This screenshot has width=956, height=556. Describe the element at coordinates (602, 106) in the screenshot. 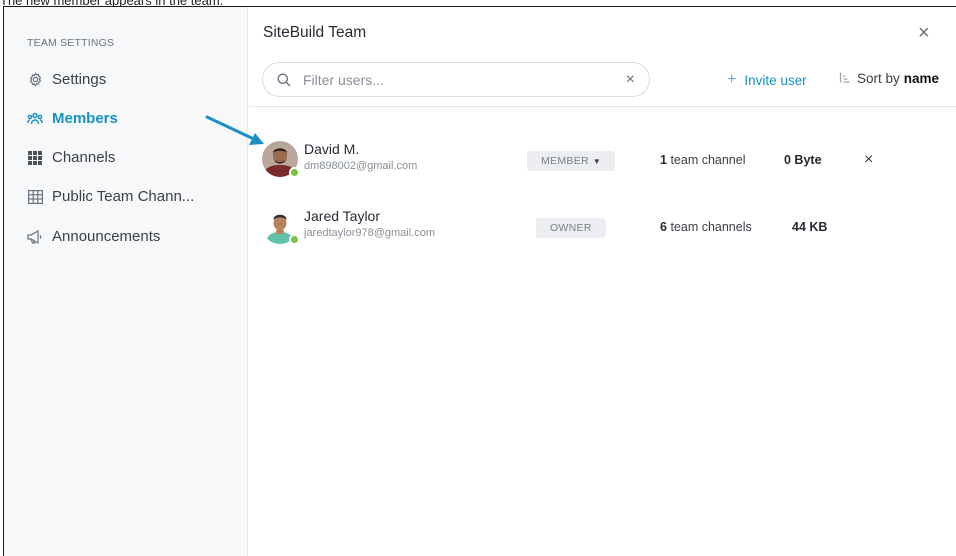

I see `header-divider` at that location.